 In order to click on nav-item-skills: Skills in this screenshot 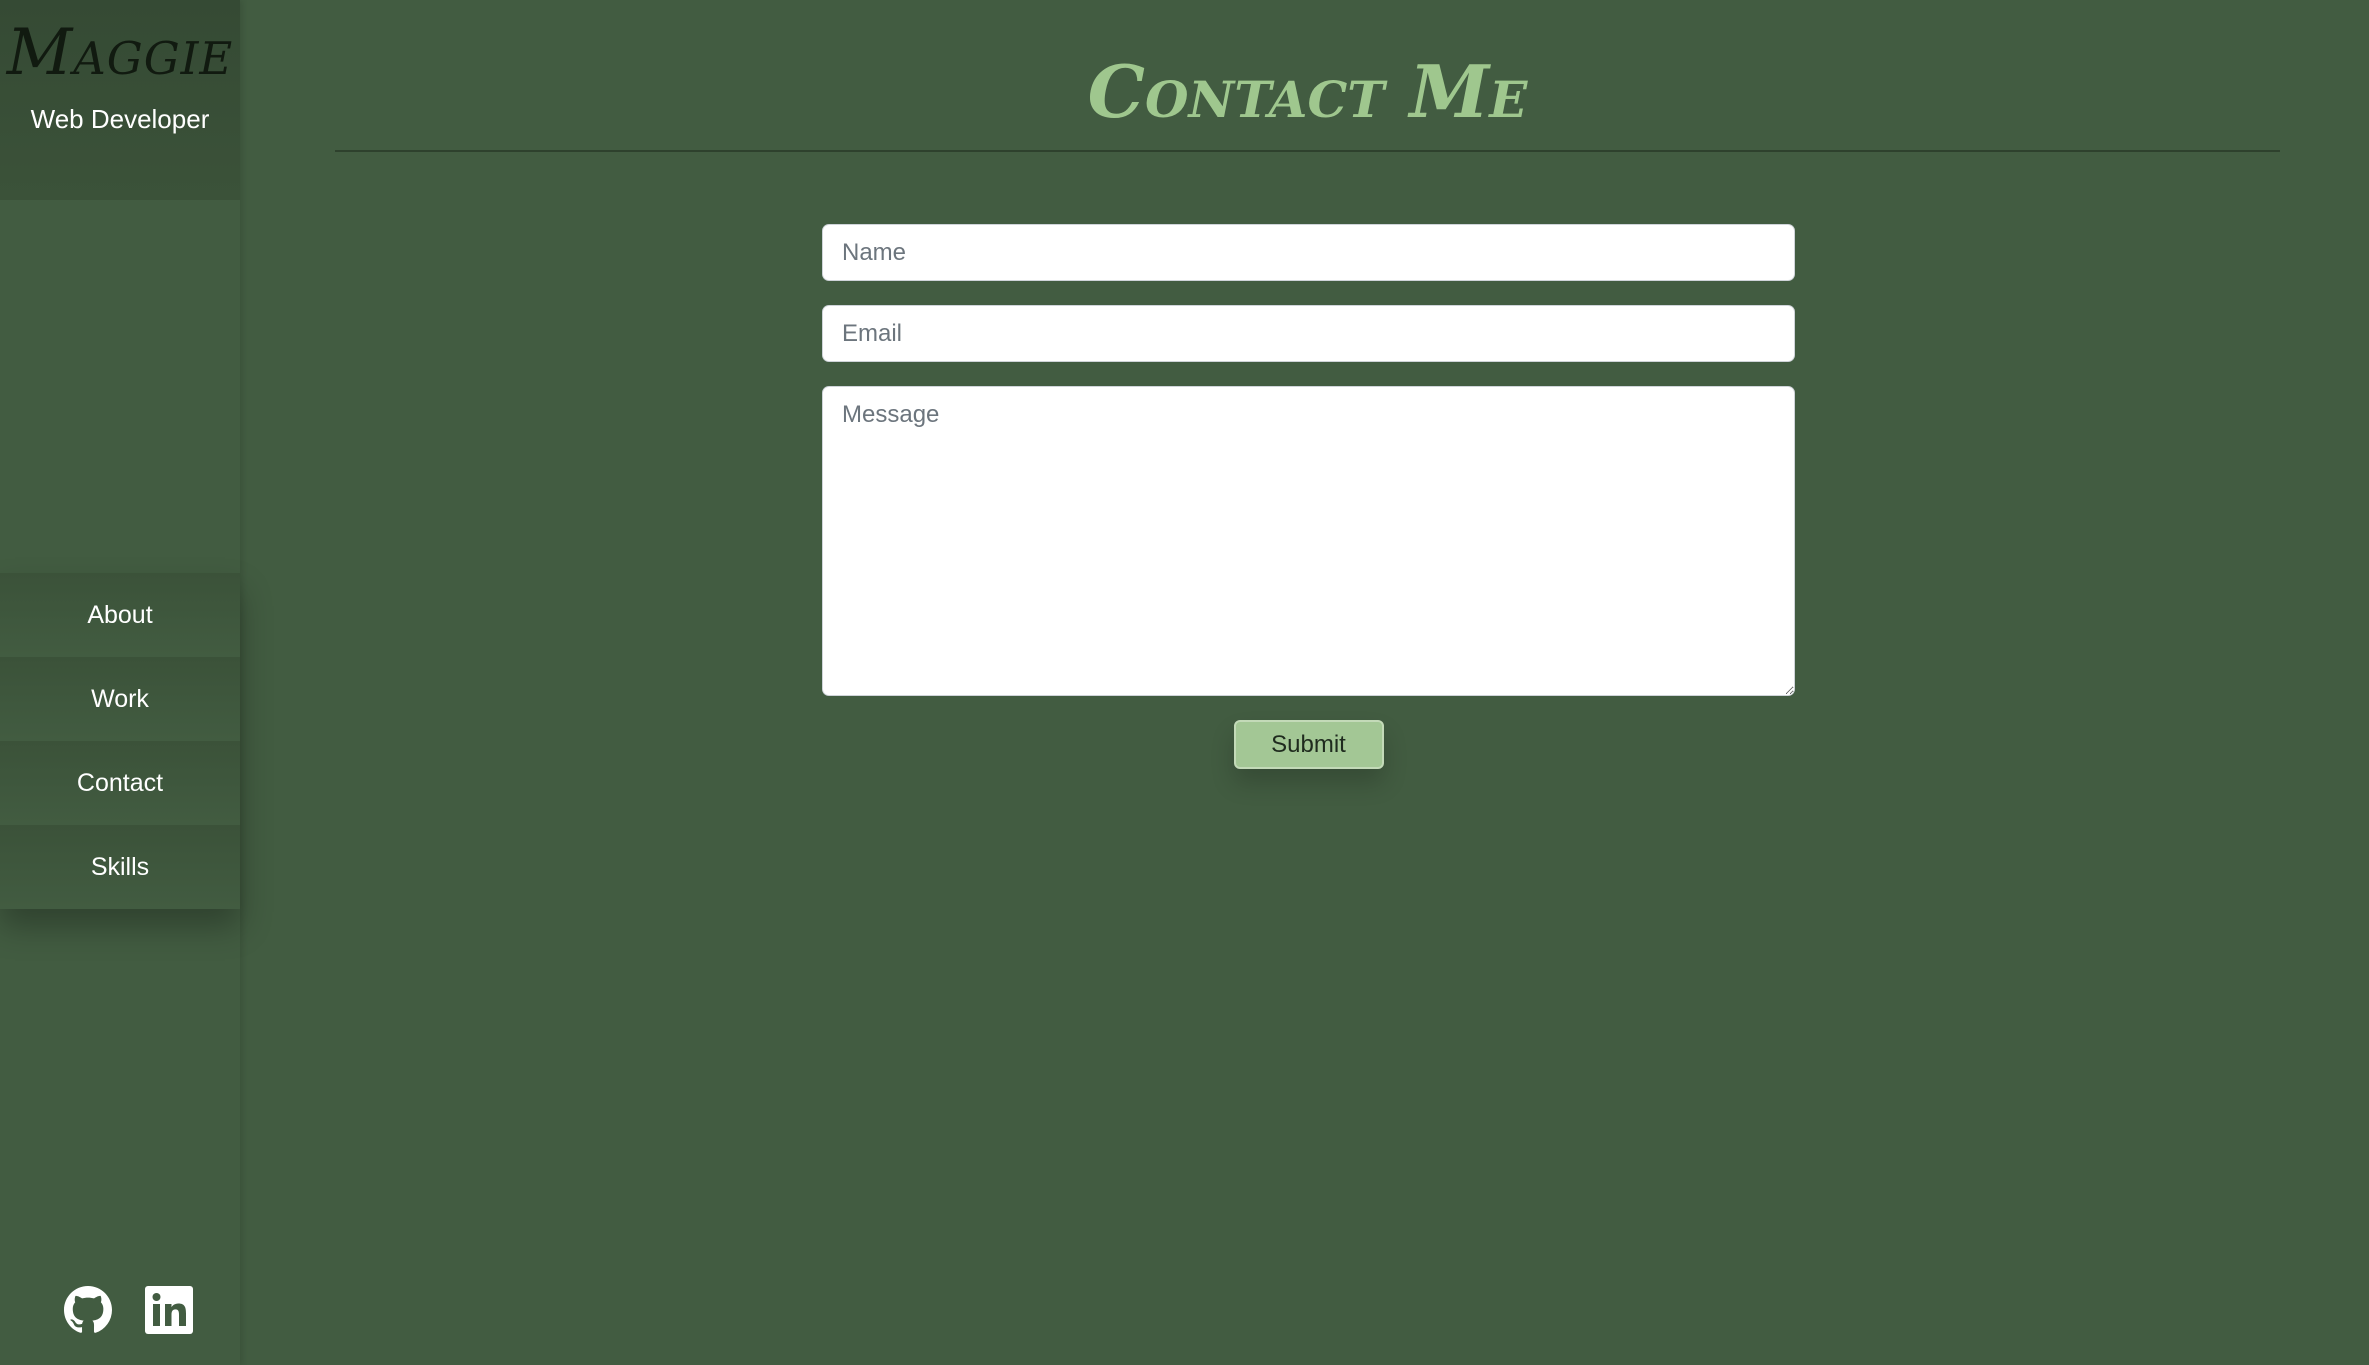, I will do `click(120, 867)`.